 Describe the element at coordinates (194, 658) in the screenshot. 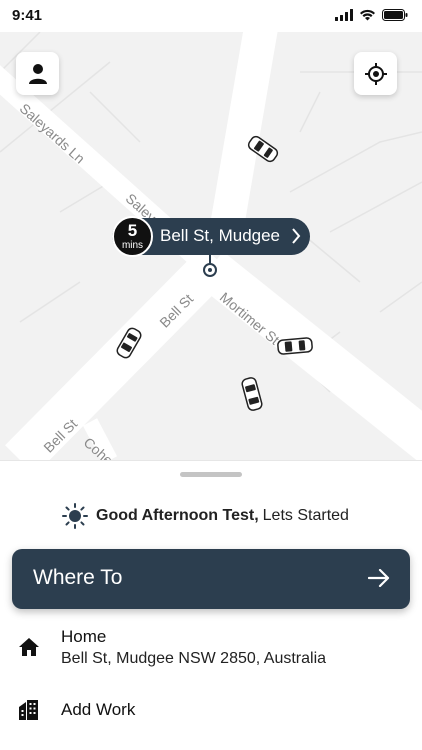

I see `place-address: Bell St, Mudgee NSW 2850, Australia` at that location.